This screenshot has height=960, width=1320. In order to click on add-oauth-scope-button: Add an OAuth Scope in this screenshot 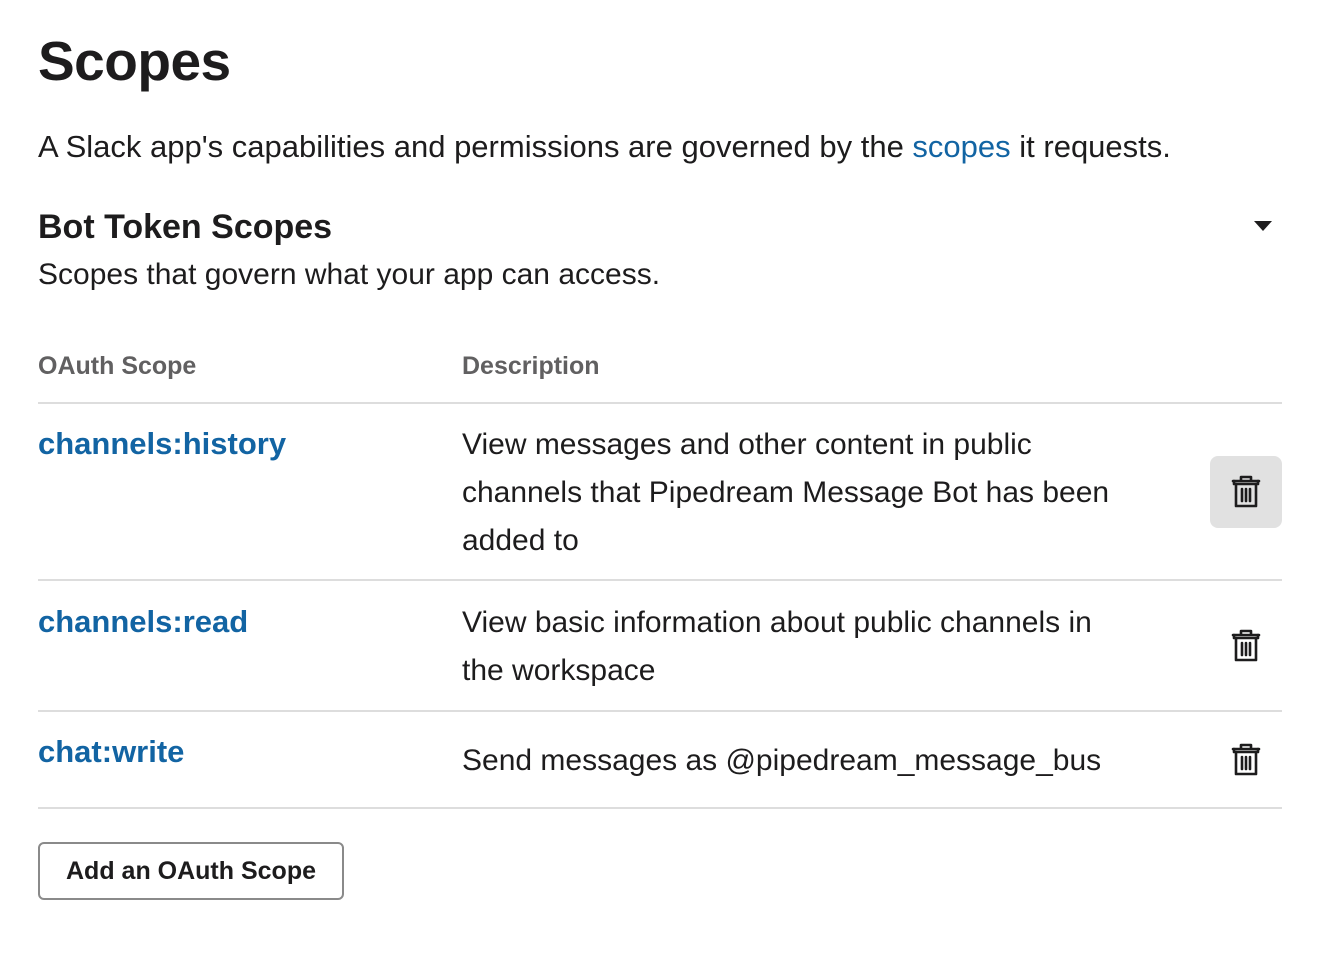, I will do `click(191, 871)`.